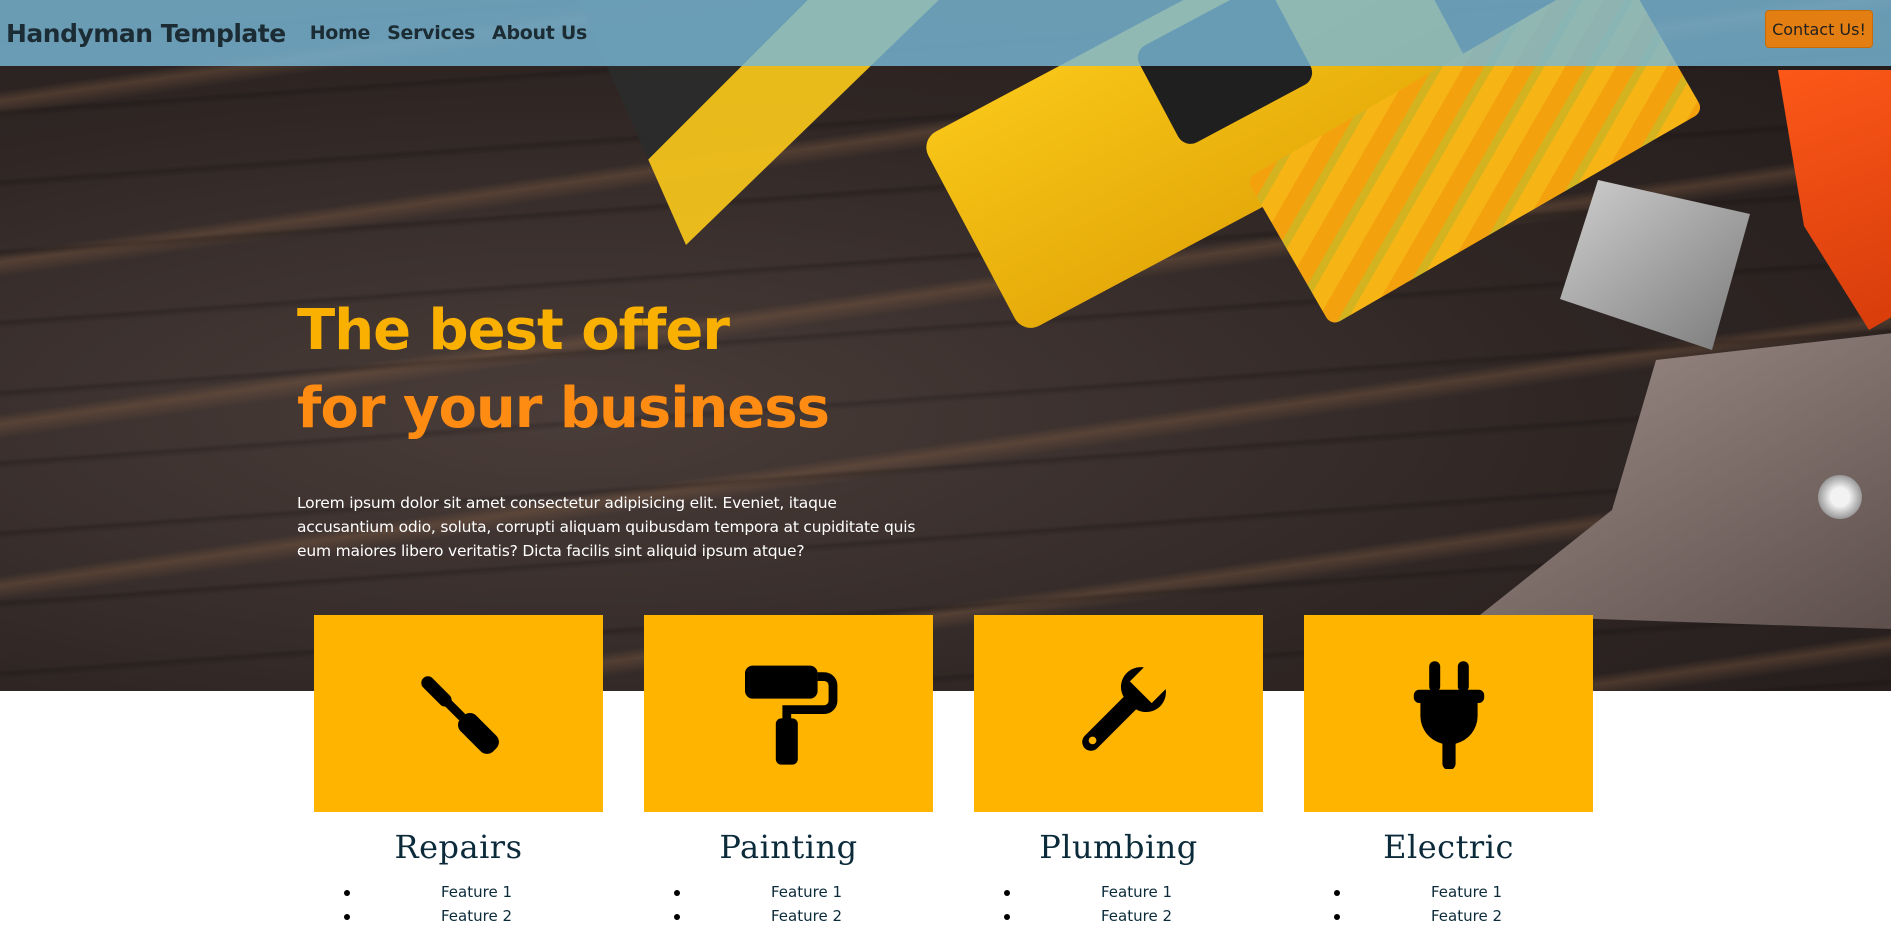 The height and width of the screenshot is (932, 1891). Describe the element at coordinates (1840, 497) in the screenshot. I see `bolt-image` at that location.